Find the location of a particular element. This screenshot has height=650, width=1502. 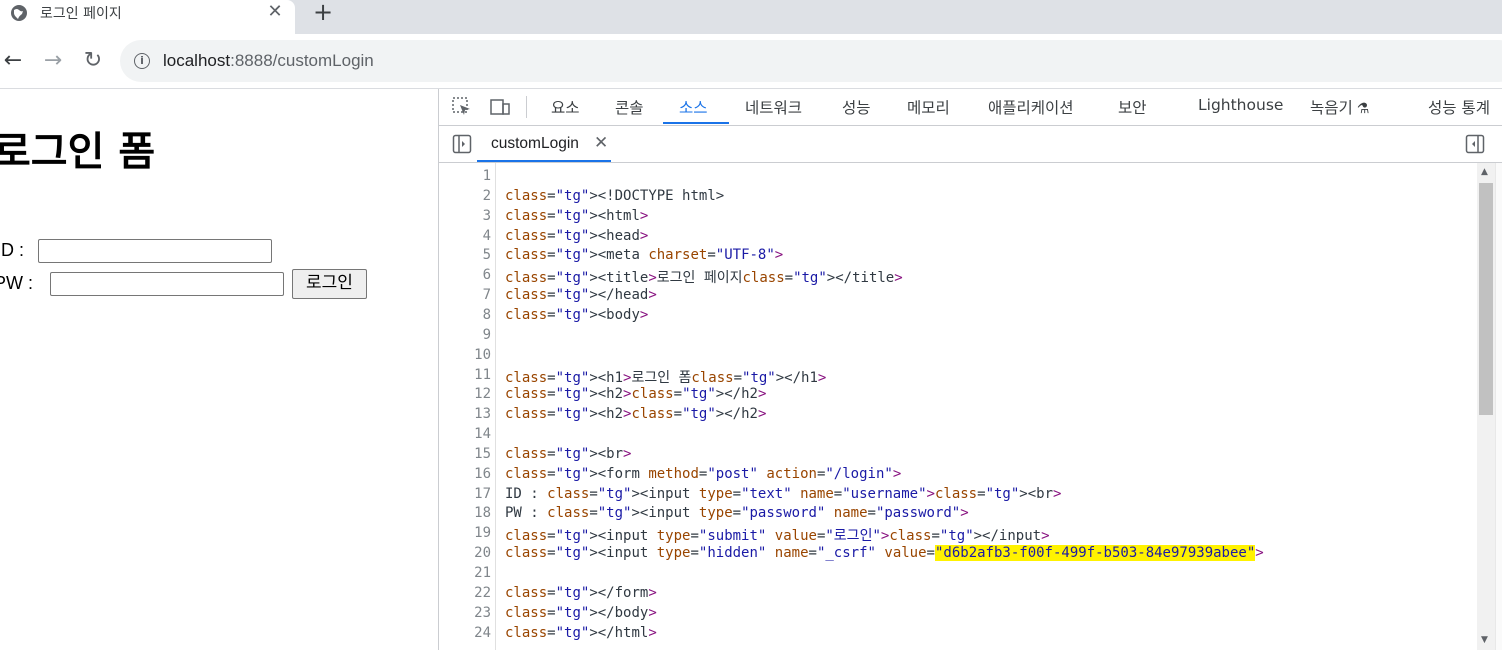

browser-tab: 로그인 페이지 ✕ is located at coordinates (147, 17).